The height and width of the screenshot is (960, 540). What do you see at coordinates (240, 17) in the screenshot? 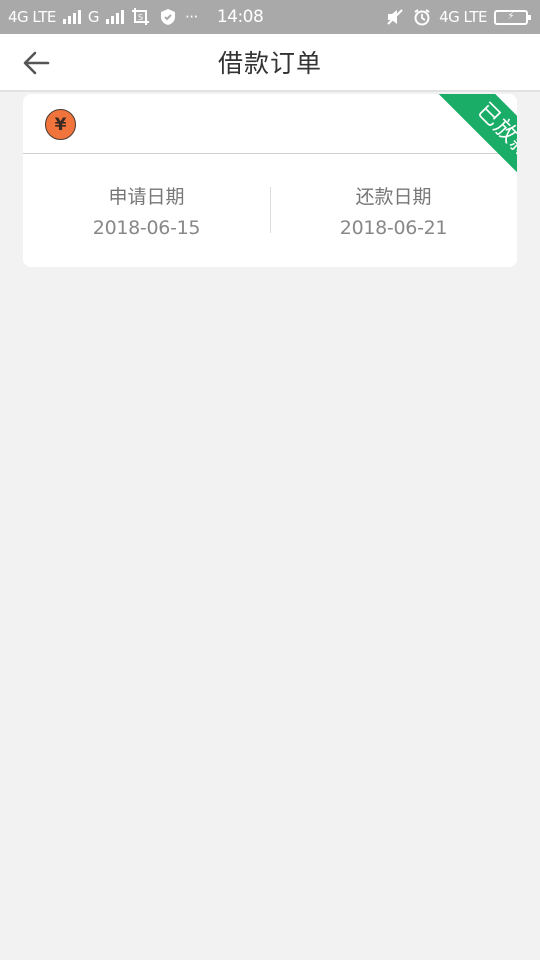
I see `clock: 14:08` at bounding box center [240, 17].